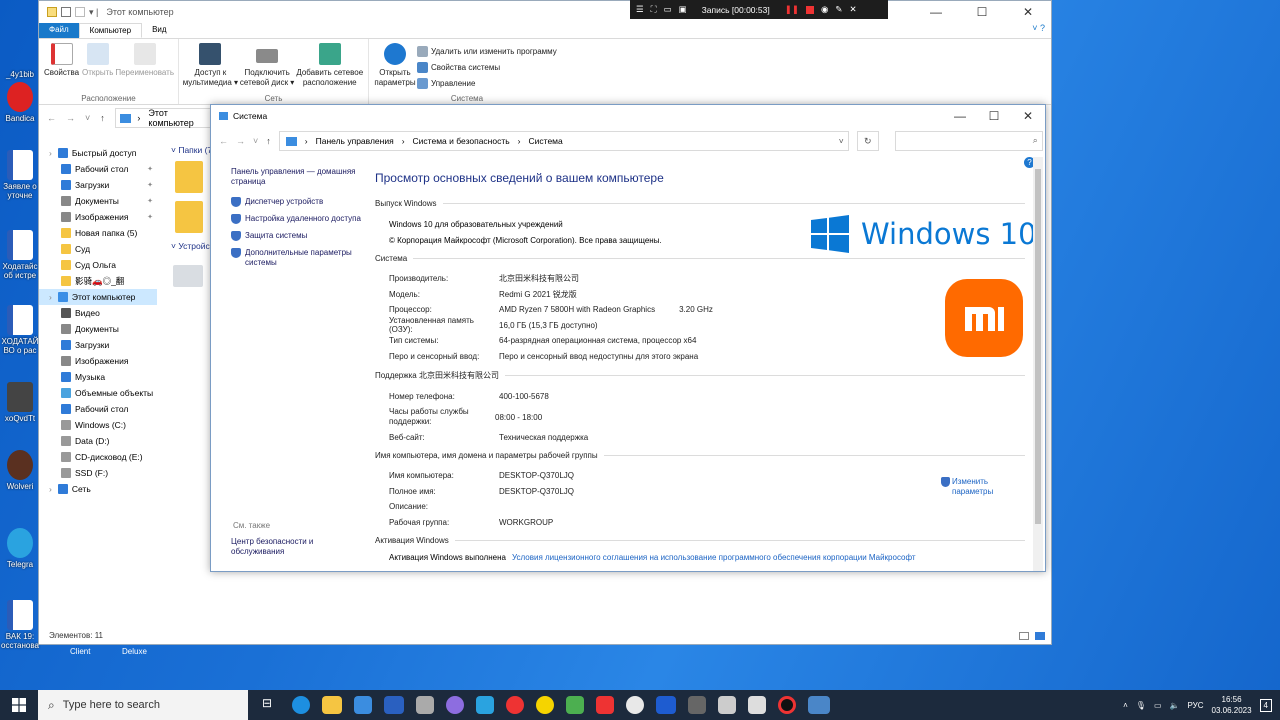  I want to click on taskbar-search: ⌕ Type here to search, so click(143, 705).